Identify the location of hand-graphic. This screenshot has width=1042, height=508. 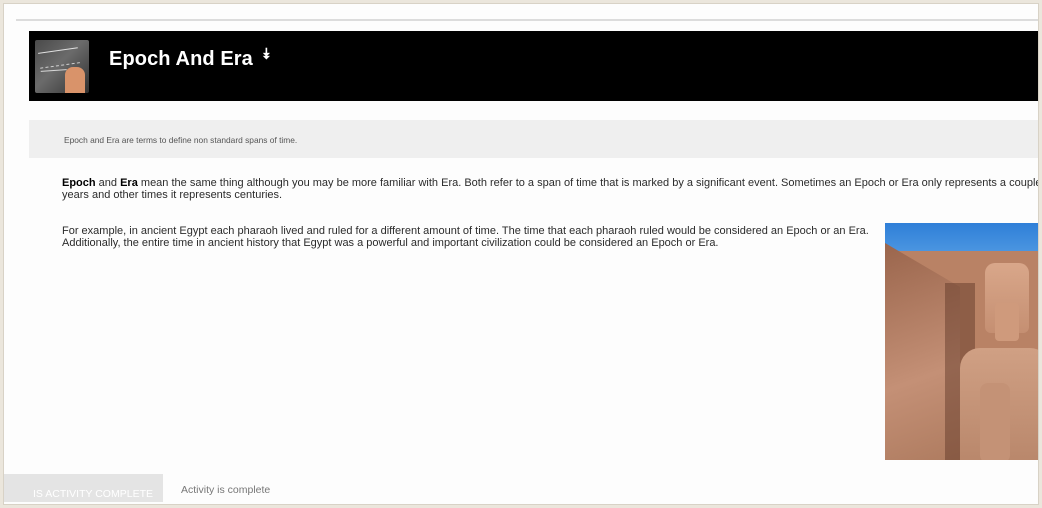
(75, 80).